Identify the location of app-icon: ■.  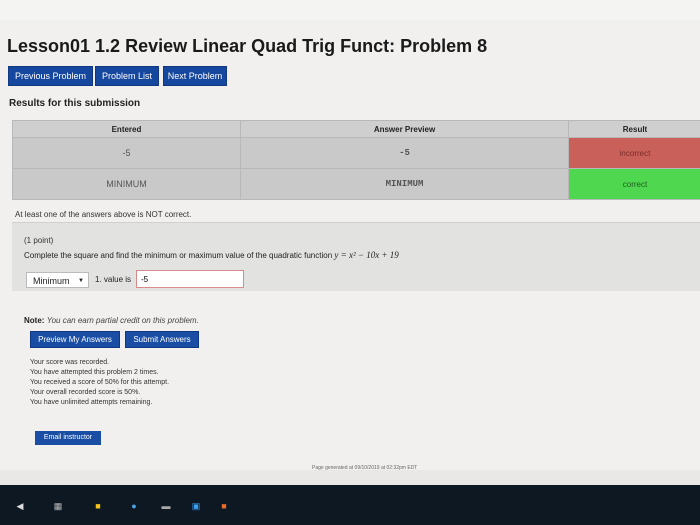
(98, 506).